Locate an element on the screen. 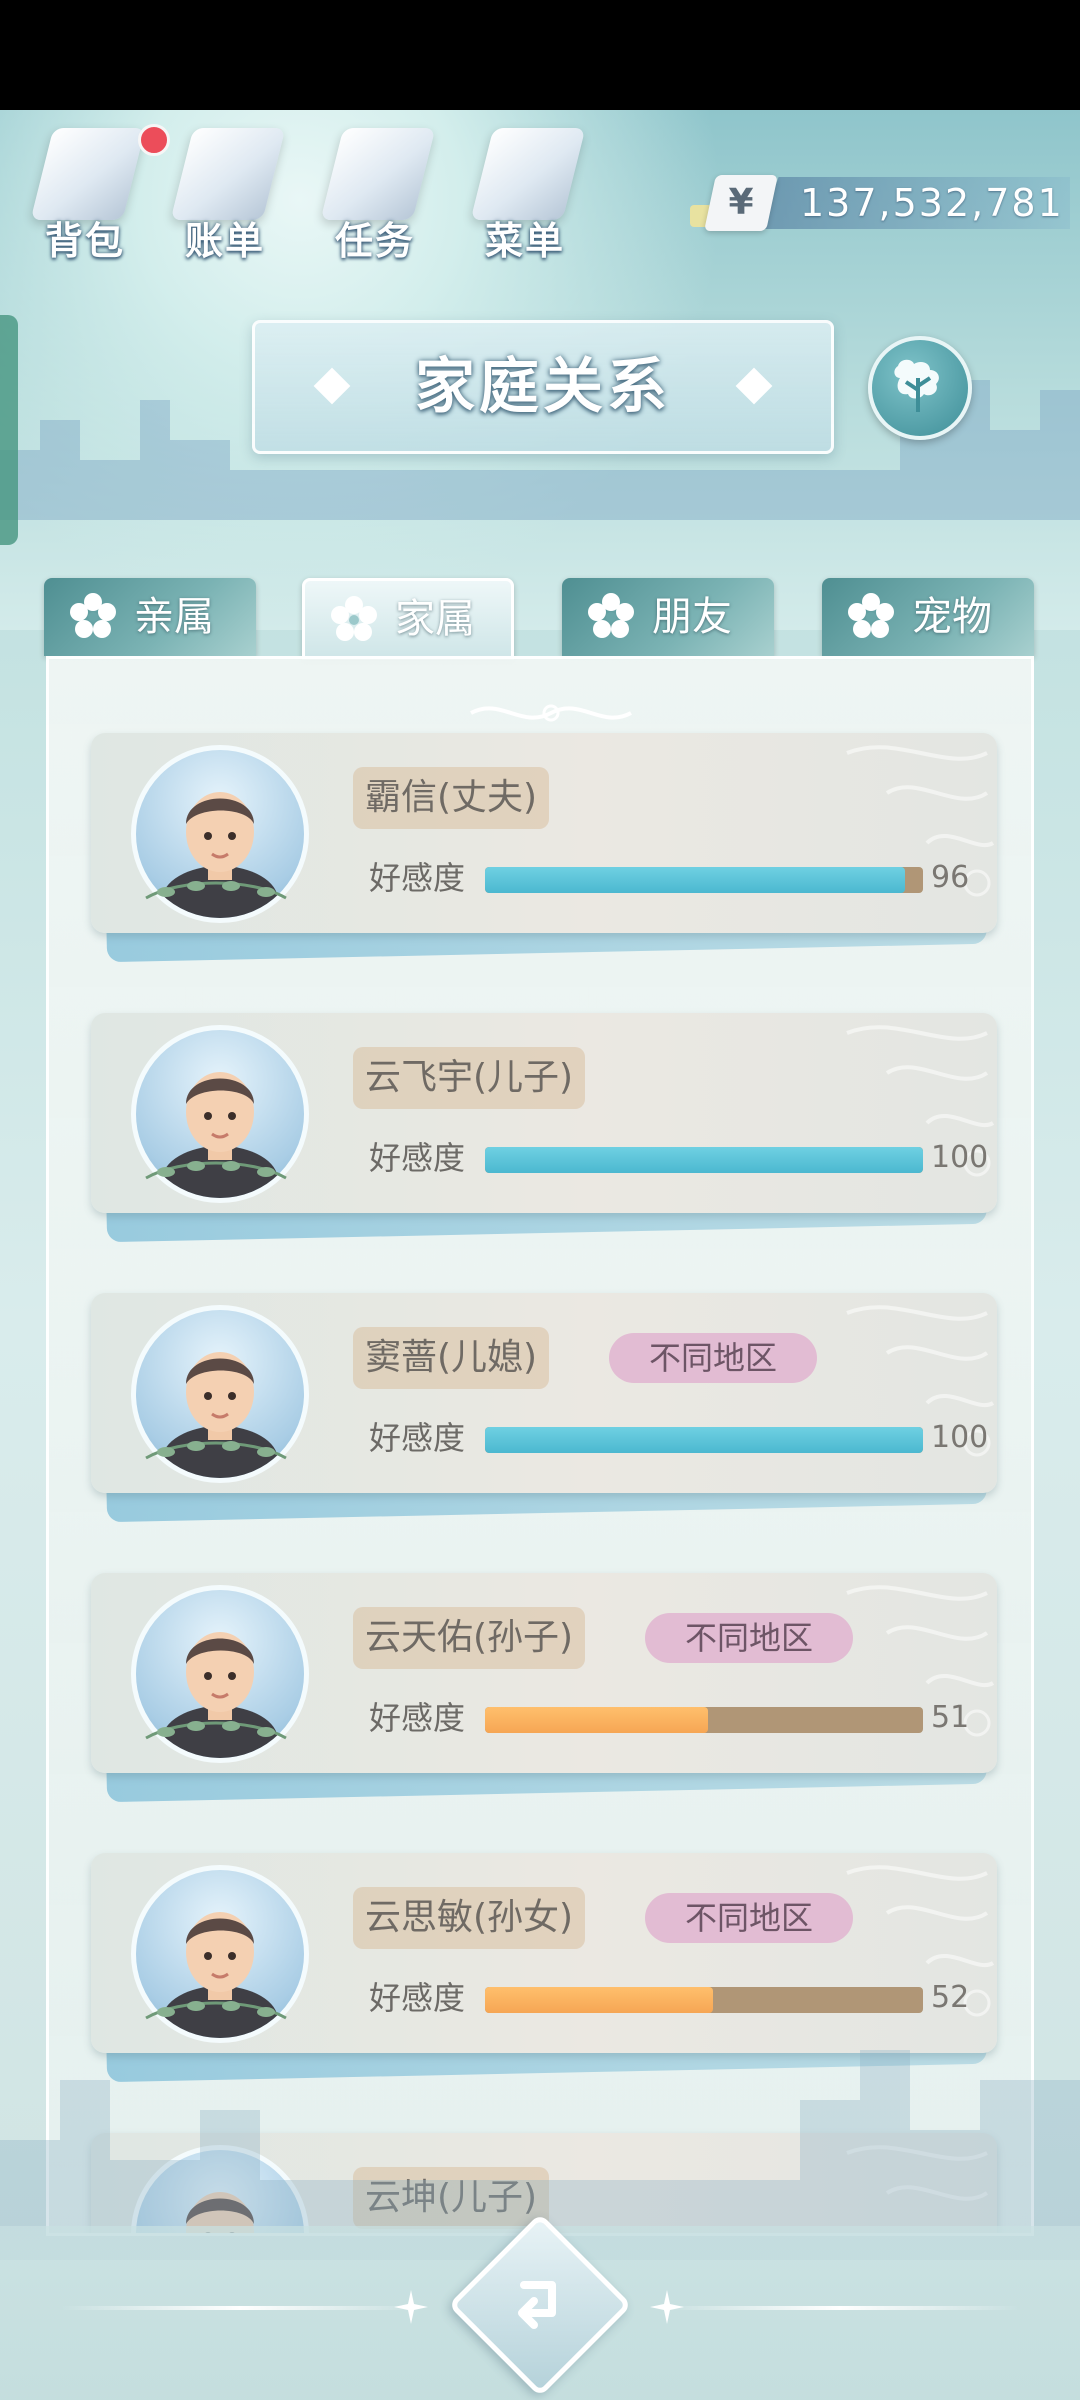 Image resolution: width=1080 pixels, height=2400 pixels. member-card: 云飞宇(儿子) 好感度 100 is located at coordinates (544, 1128).